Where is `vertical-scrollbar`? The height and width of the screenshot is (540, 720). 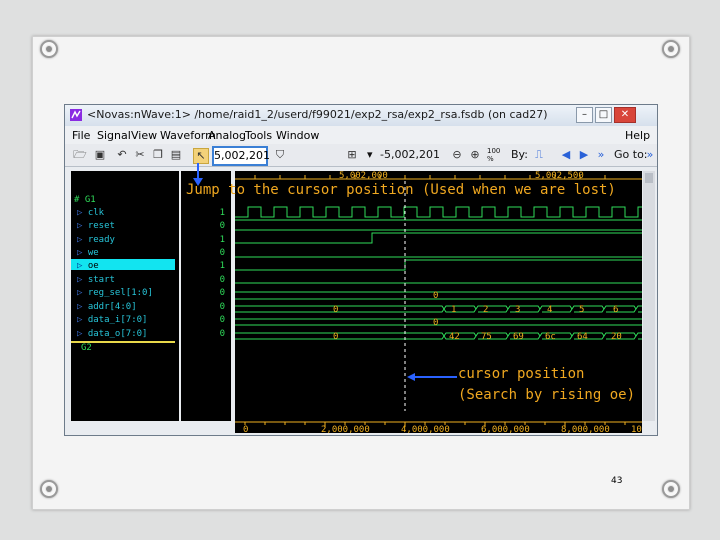 vertical-scrollbar is located at coordinates (649, 296).